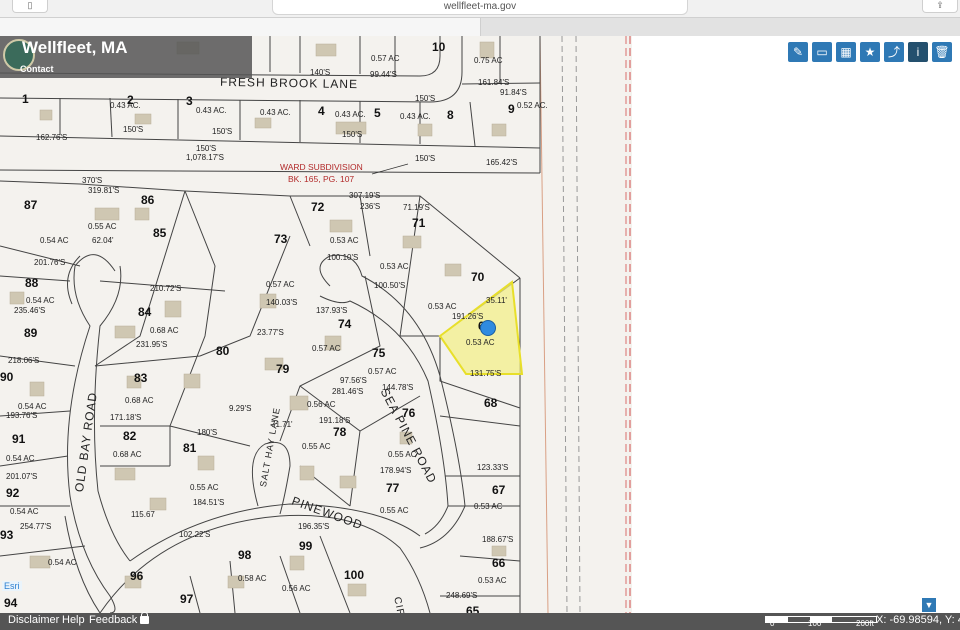  What do you see at coordinates (348, 391) in the screenshot?
I see `dimension-label: 281.46'S` at bounding box center [348, 391].